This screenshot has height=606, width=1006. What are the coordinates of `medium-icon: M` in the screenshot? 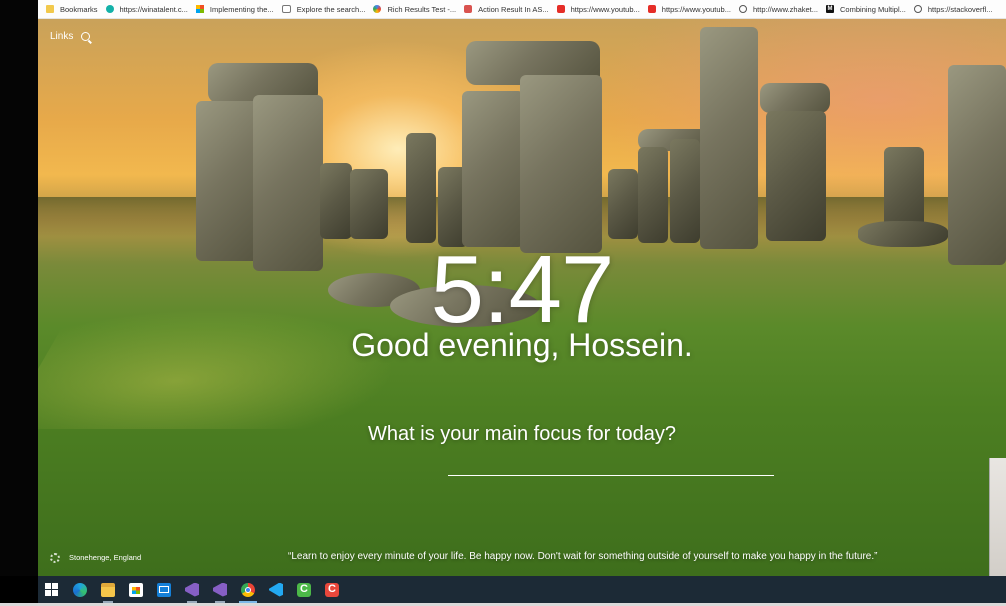 It's located at (830, 9).